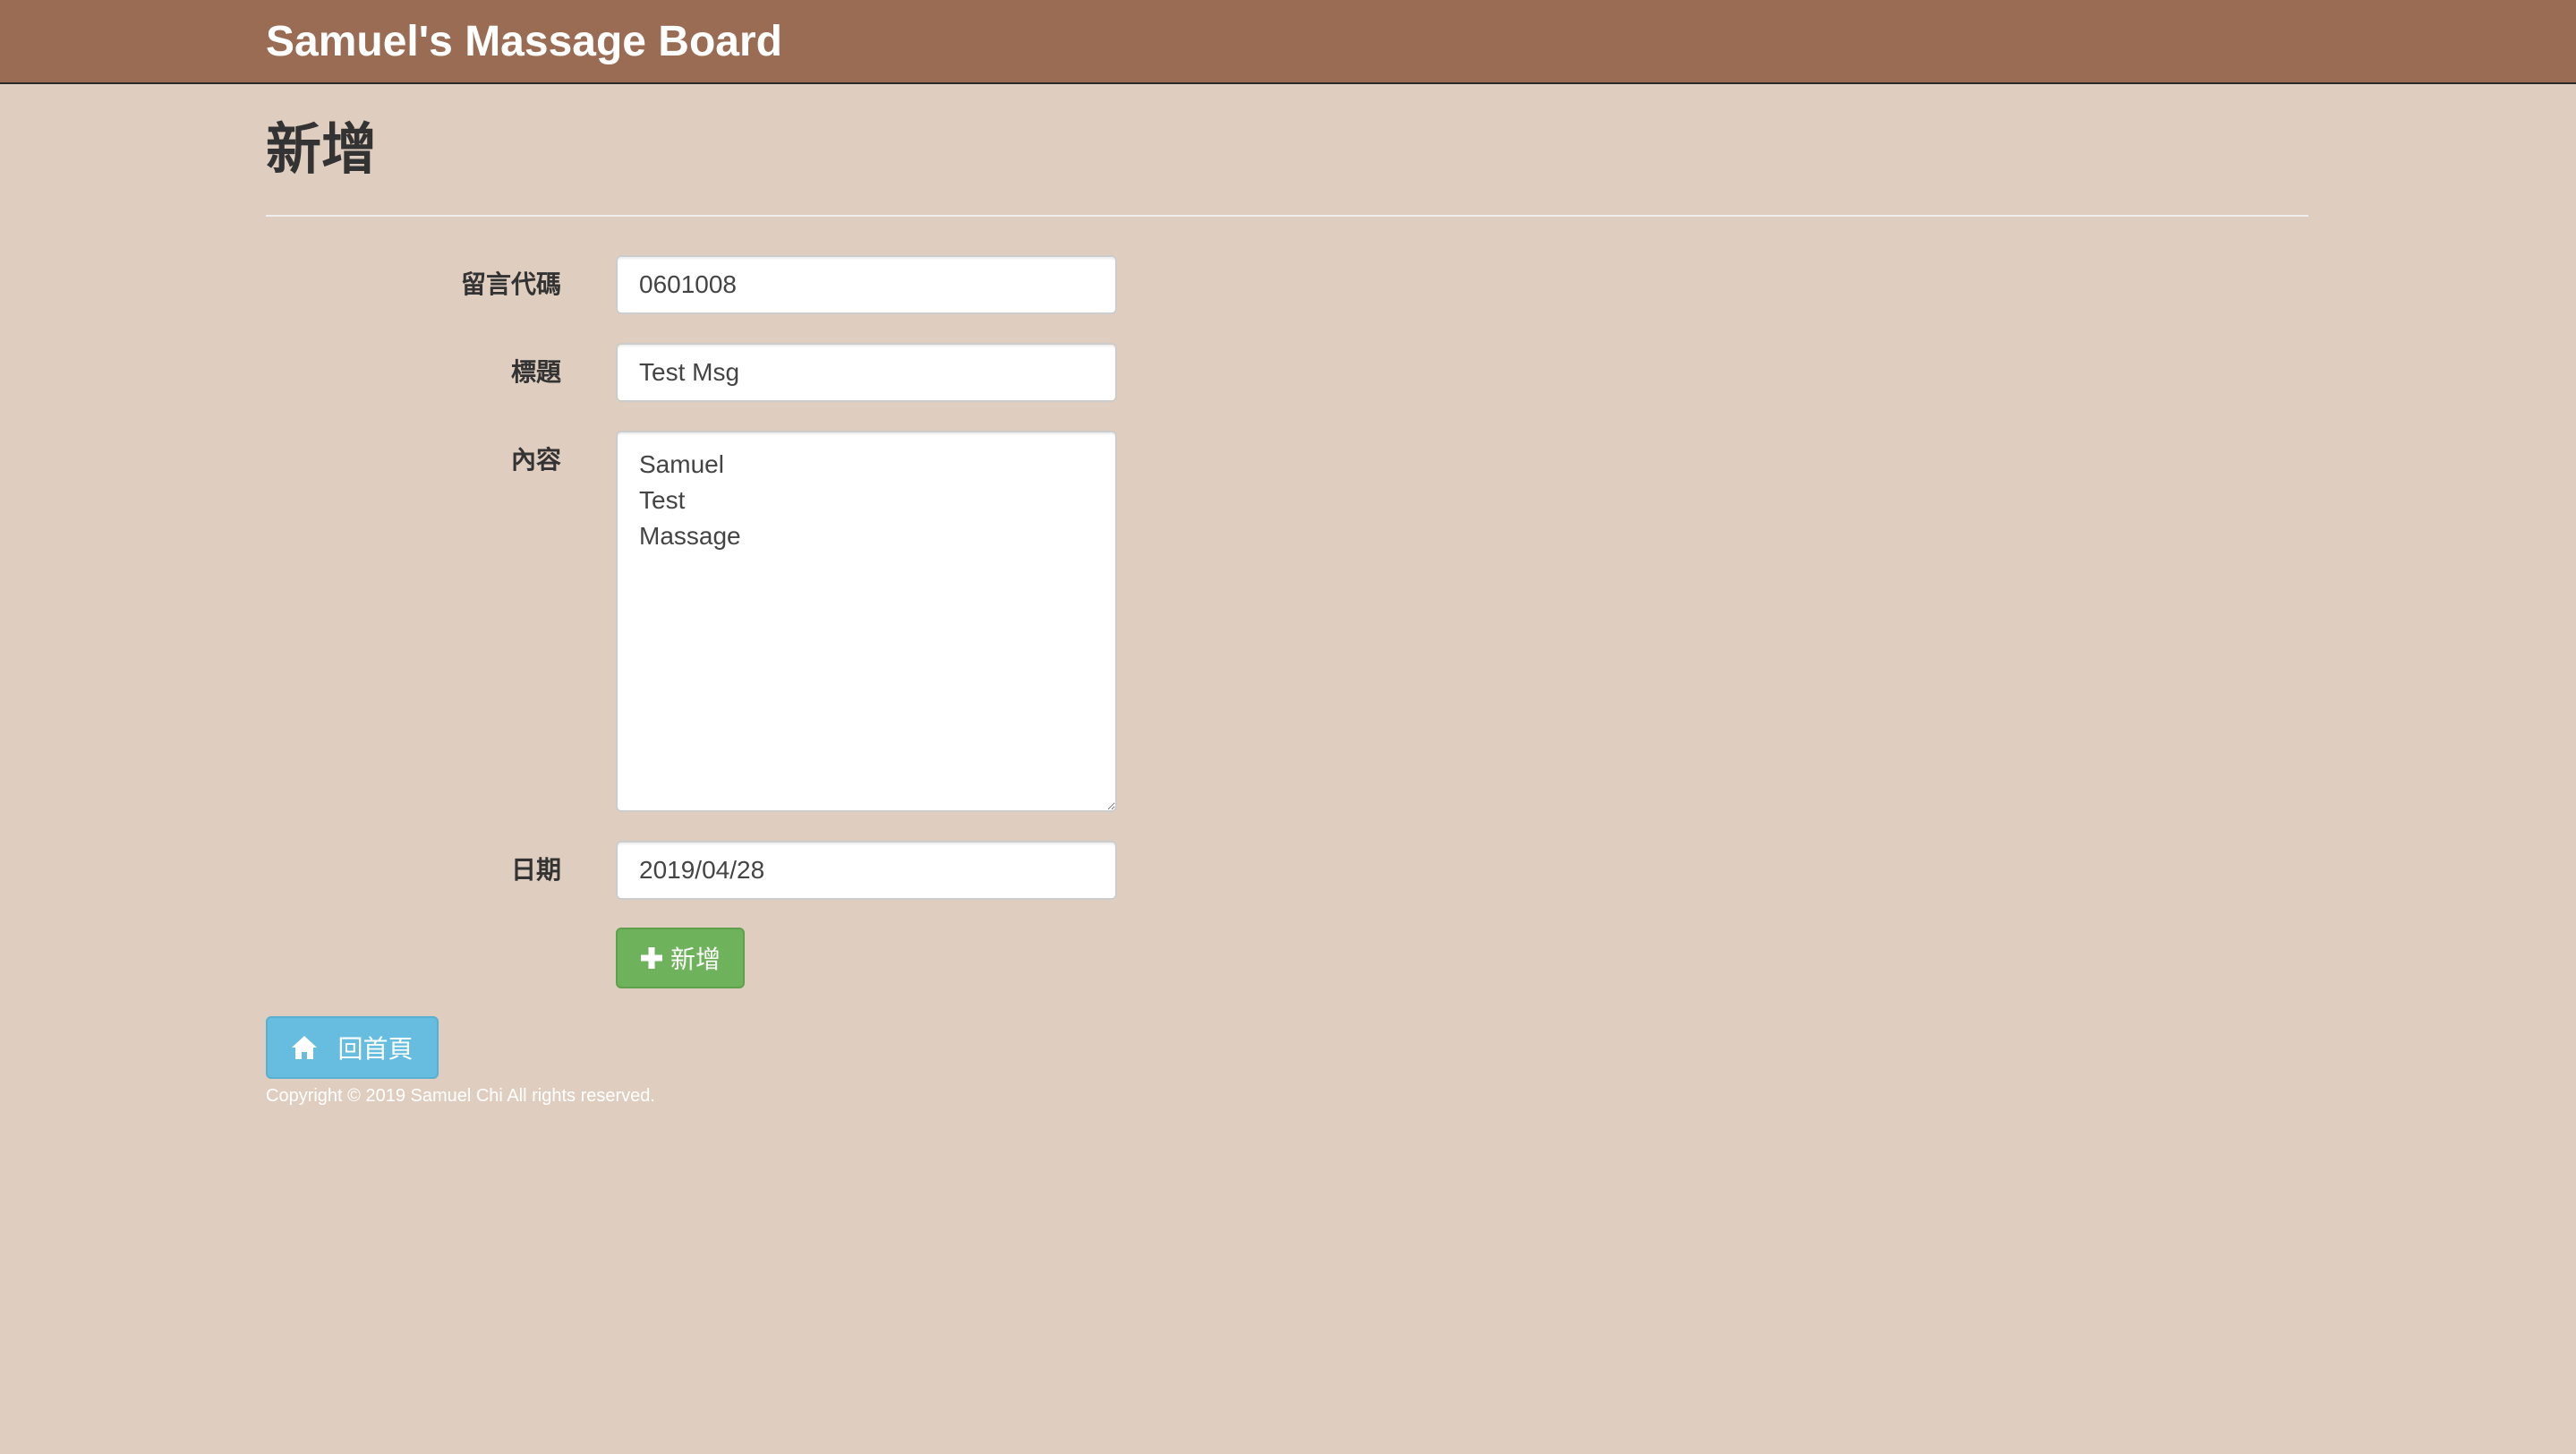 This screenshot has width=2576, height=1454. Describe the element at coordinates (866, 870) in the screenshot. I see `date-input` at that location.